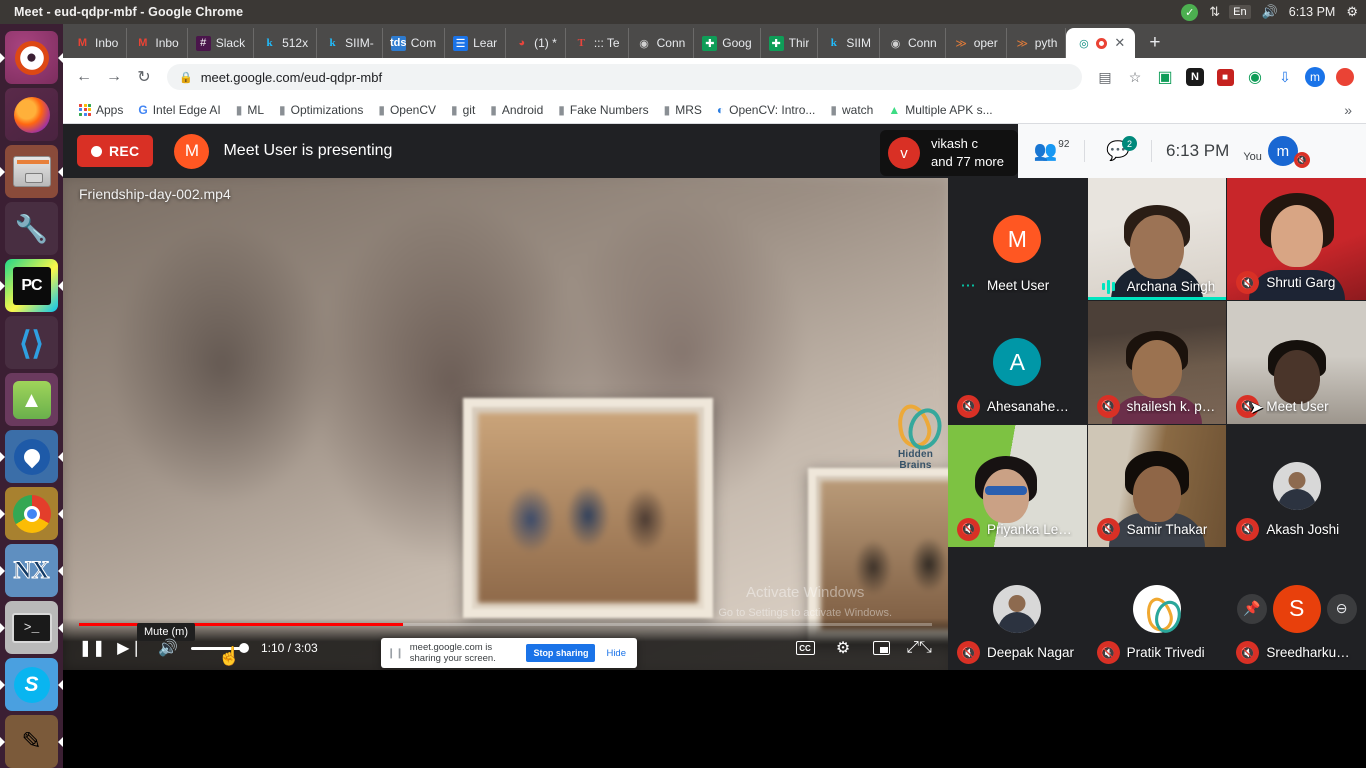  I want to click on language-indicator: En, so click(1240, 12).